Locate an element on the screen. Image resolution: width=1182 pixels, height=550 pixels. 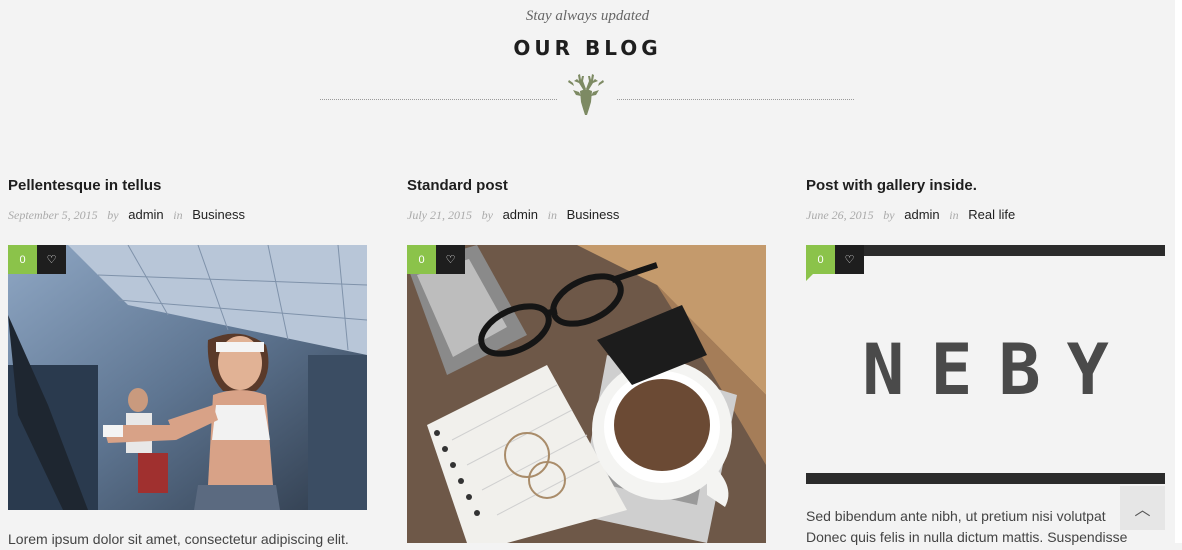
post-meta: July 21, 2015 by admin in Business is located at coordinates (513, 215).